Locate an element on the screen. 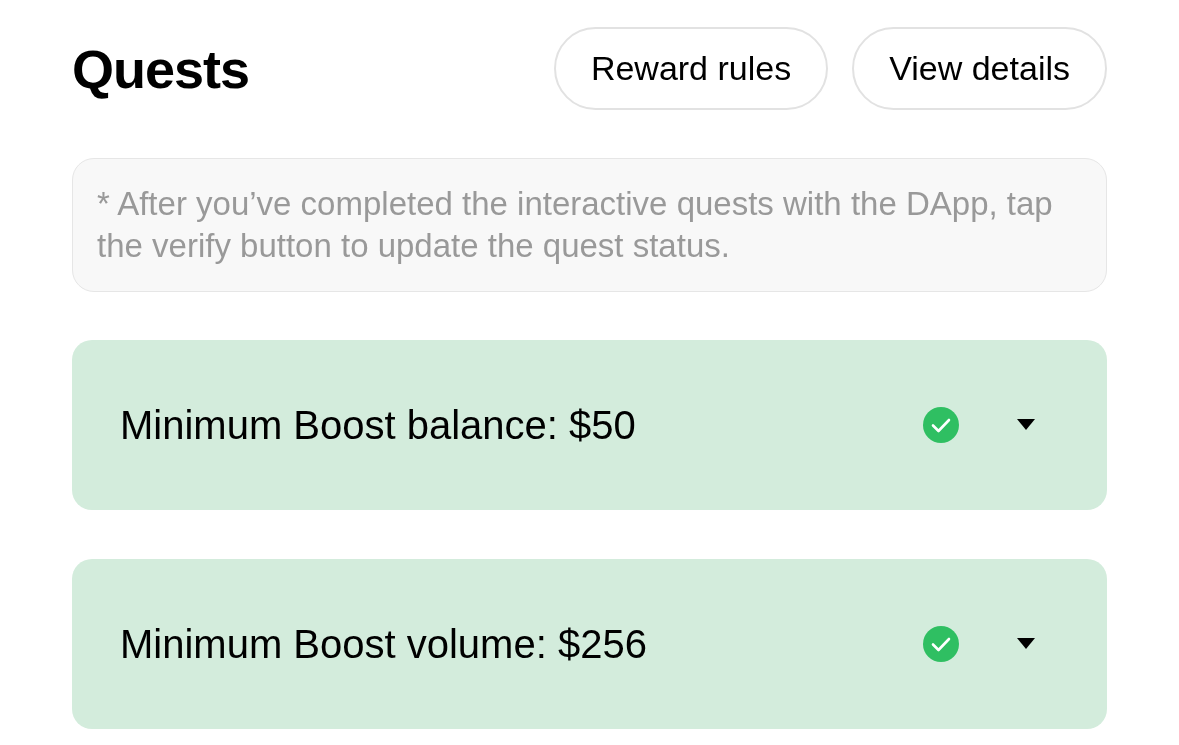  quest-label: Minimum Boost volume: $256 is located at coordinates (384, 644).